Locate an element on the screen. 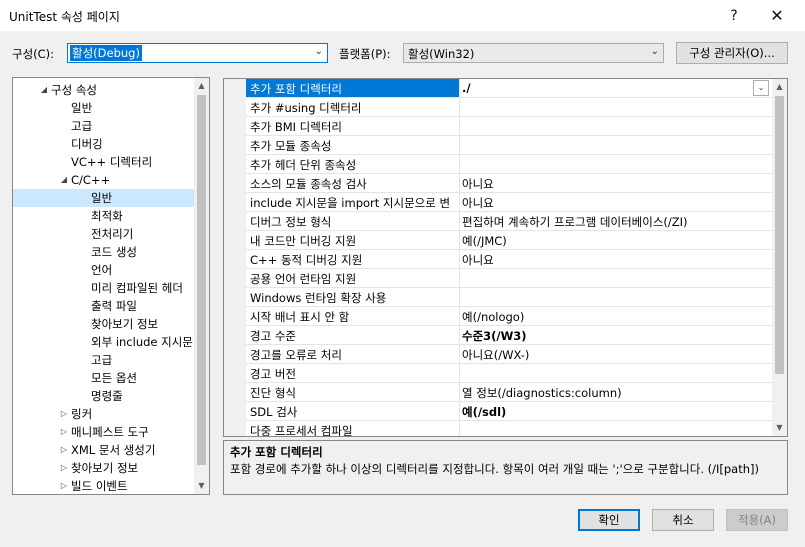 Image resolution: width=805 pixels, height=547 pixels. property-name: 시작 배너 표시 안 함 is located at coordinates (300, 317).